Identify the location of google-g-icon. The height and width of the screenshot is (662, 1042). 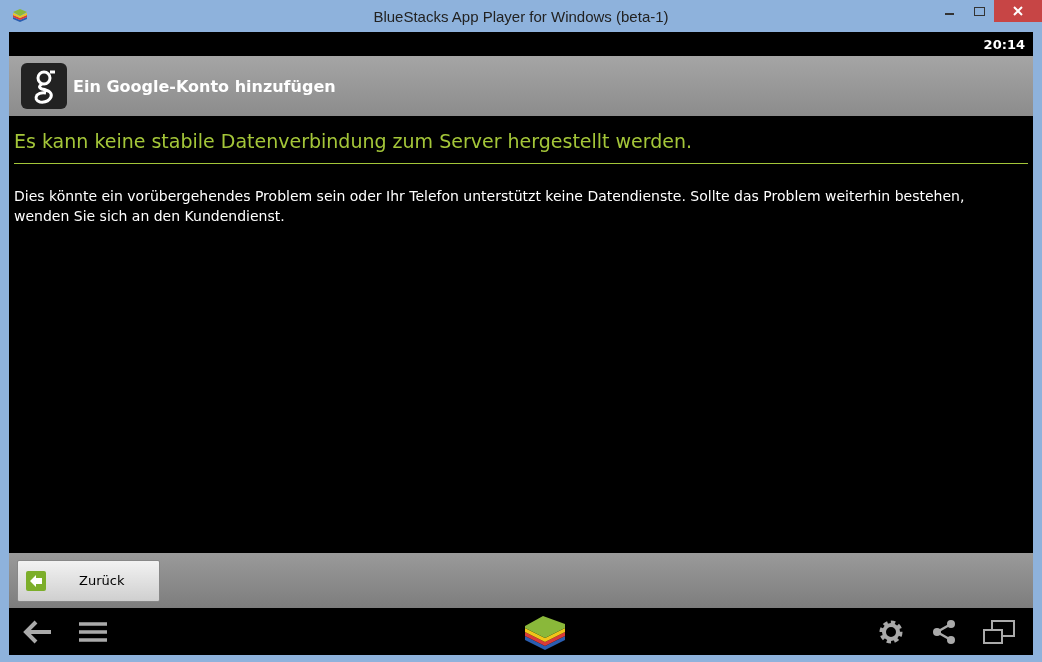
(44, 86).